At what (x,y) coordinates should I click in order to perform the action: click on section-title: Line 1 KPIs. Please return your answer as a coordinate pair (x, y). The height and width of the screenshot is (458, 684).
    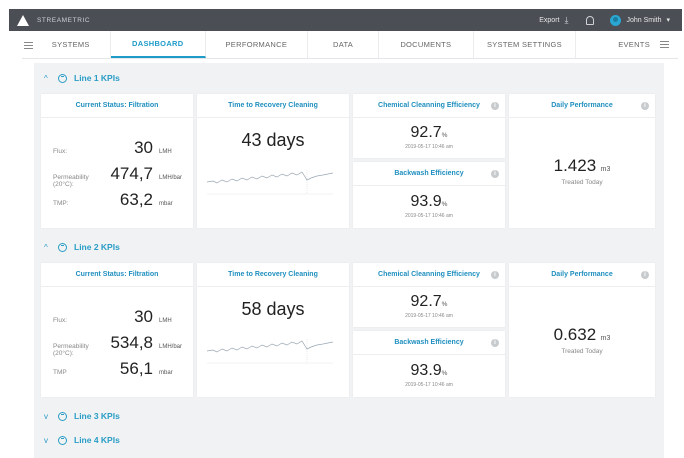
    Looking at the image, I should click on (97, 78).